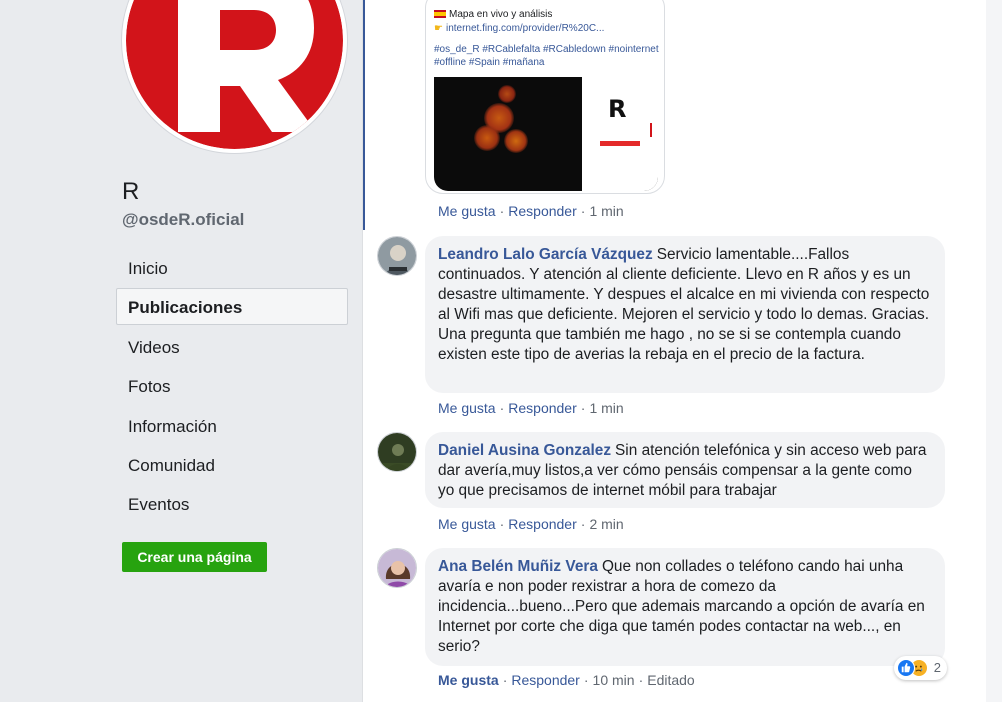 This screenshot has width=1002, height=702. Describe the element at coordinates (620, 143) in the screenshot. I see `map-panel-button` at that location.